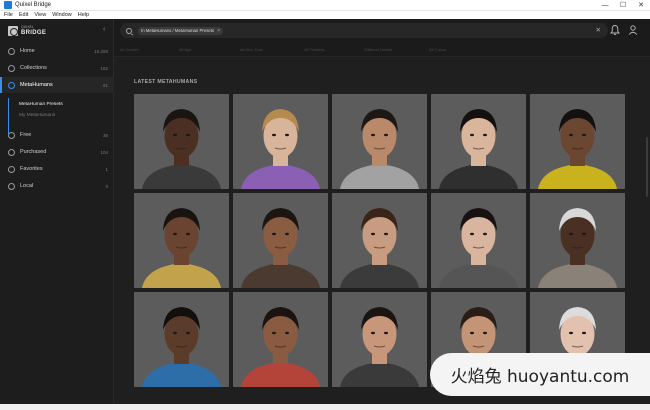 This screenshot has width=650, height=410. What do you see at coordinates (540, 377) in the screenshot?
I see `watermark-text: 火焰兔 huoyantu.com` at bounding box center [540, 377].